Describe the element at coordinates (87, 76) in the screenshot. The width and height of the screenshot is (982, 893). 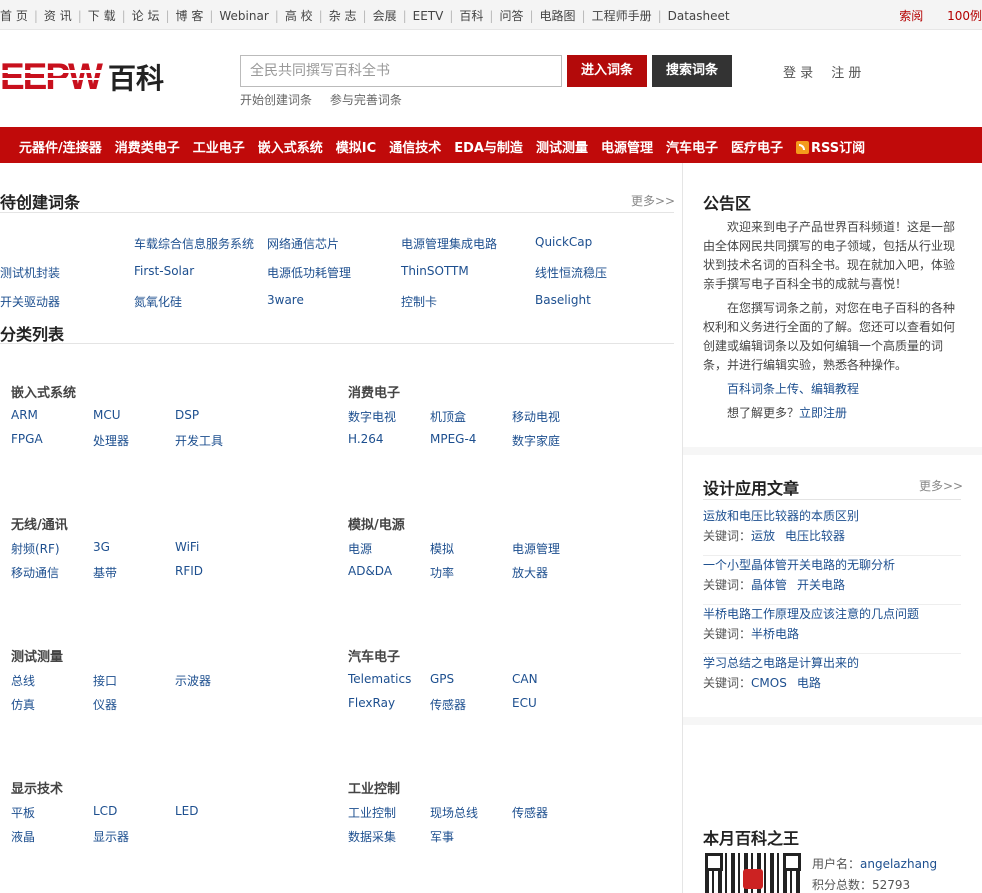
I see `eepw-logo: EEPW 百科` at that location.